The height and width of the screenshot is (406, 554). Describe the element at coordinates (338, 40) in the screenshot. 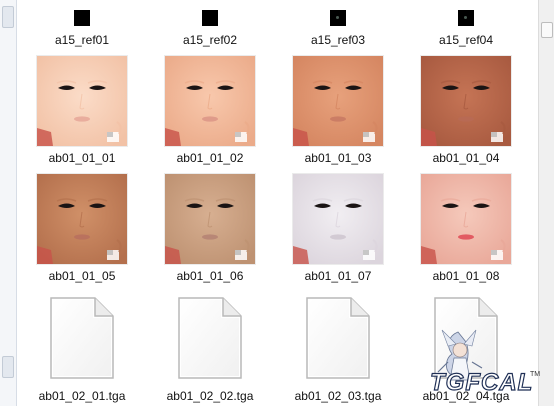

I see `file-name: a15_ref03` at that location.